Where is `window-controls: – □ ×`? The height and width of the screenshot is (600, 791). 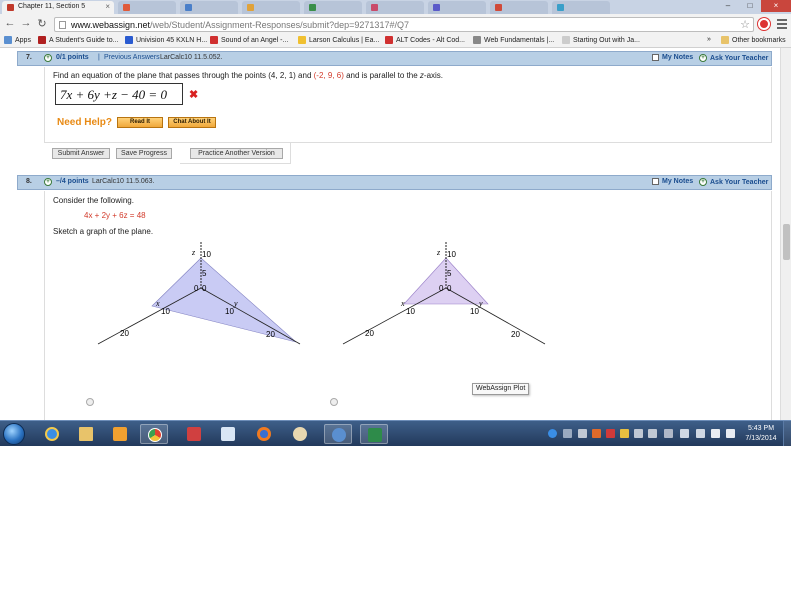 window-controls: – □ × is located at coordinates (754, 6).